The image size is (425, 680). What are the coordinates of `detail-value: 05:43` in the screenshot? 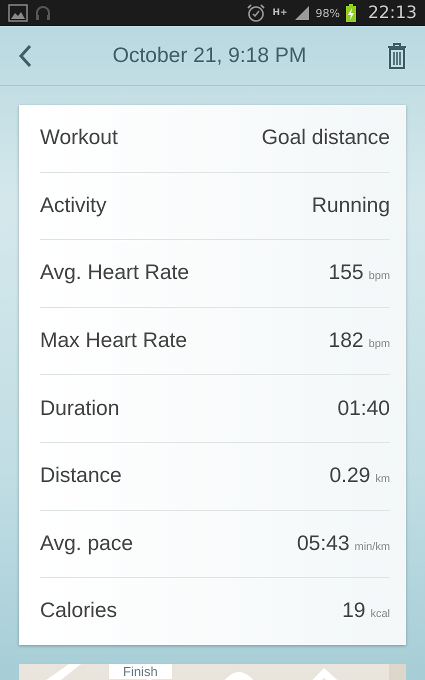 It's located at (323, 544).